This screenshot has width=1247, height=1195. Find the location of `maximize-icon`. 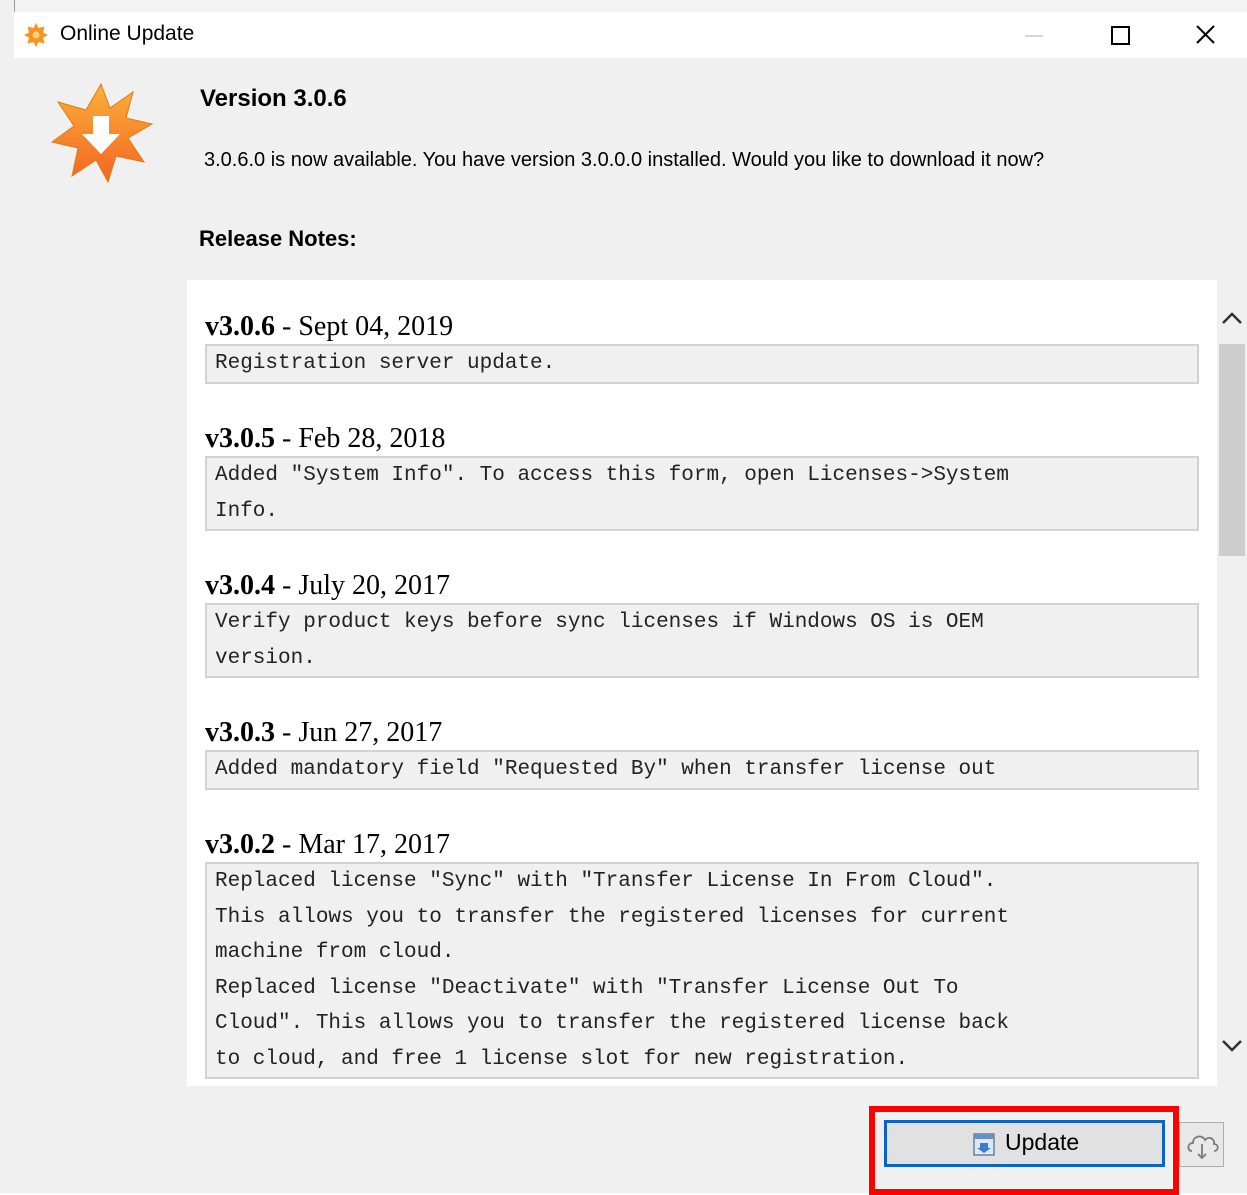

maximize-icon is located at coordinates (1120, 35).